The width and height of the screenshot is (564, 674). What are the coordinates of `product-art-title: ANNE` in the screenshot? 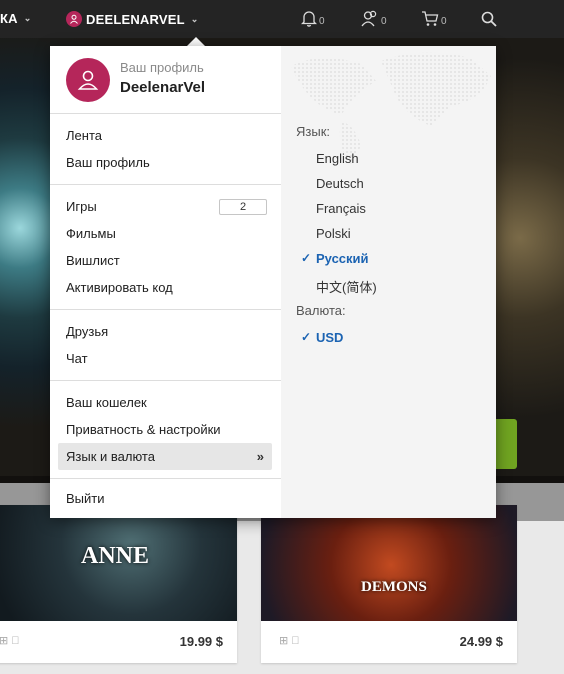 It's located at (115, 556).